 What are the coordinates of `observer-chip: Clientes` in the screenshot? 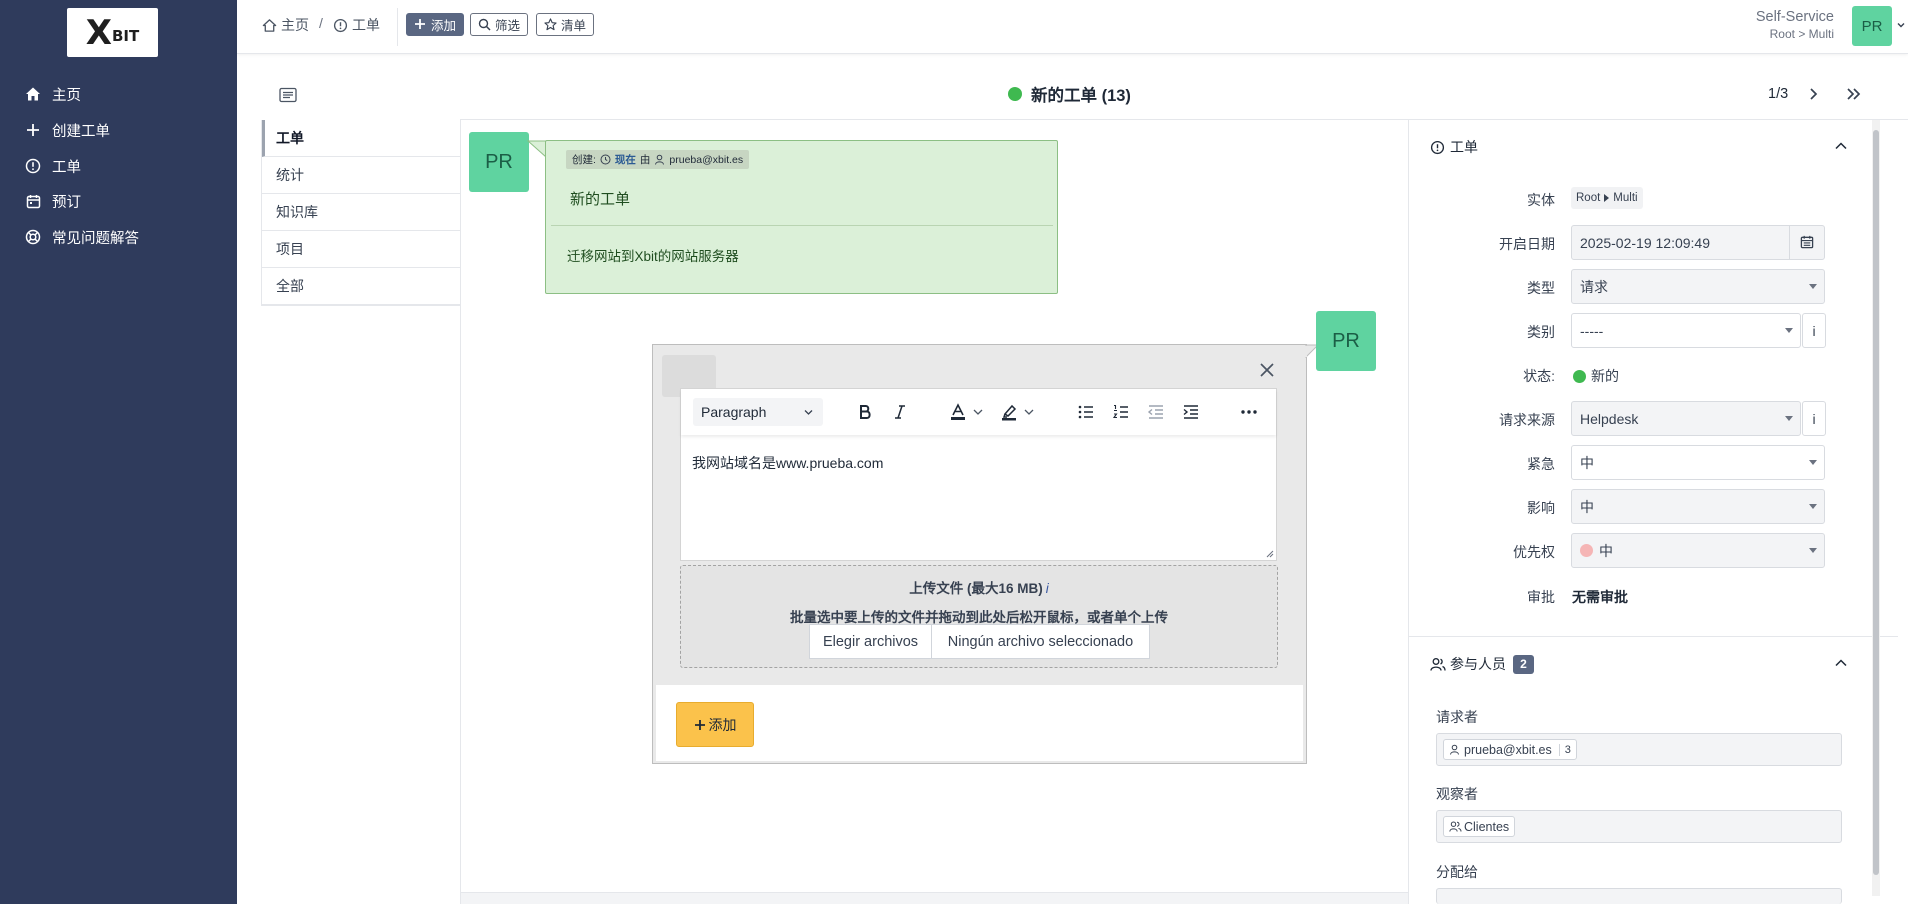 It's located at (1479, 826).